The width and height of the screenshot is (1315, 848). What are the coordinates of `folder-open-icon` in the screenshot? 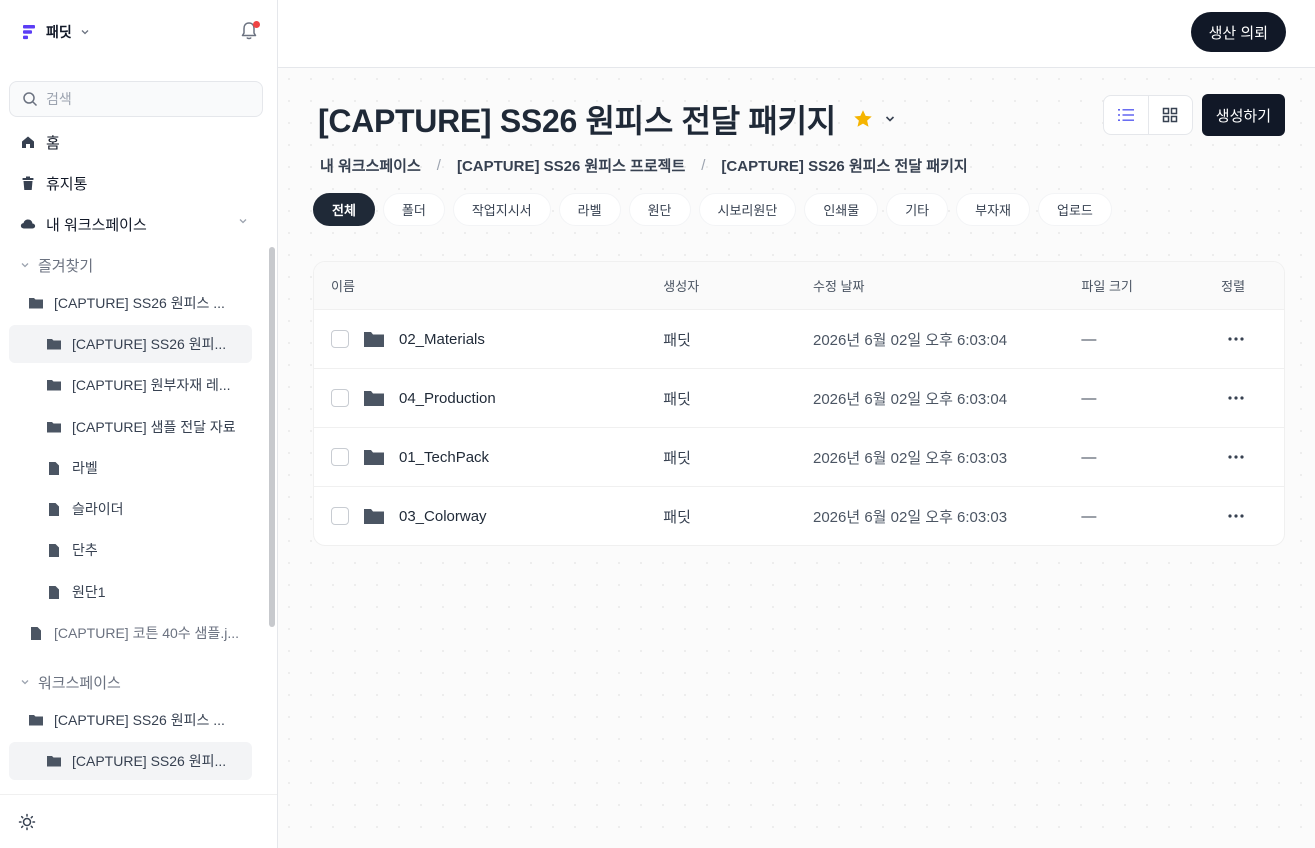 It's located at (36, 303).